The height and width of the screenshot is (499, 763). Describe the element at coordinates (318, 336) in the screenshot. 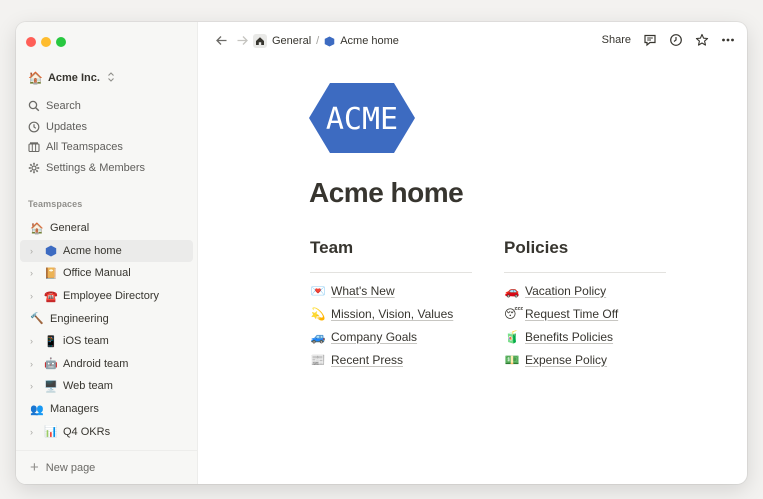

I see `car-icon: 🚙` at that location.